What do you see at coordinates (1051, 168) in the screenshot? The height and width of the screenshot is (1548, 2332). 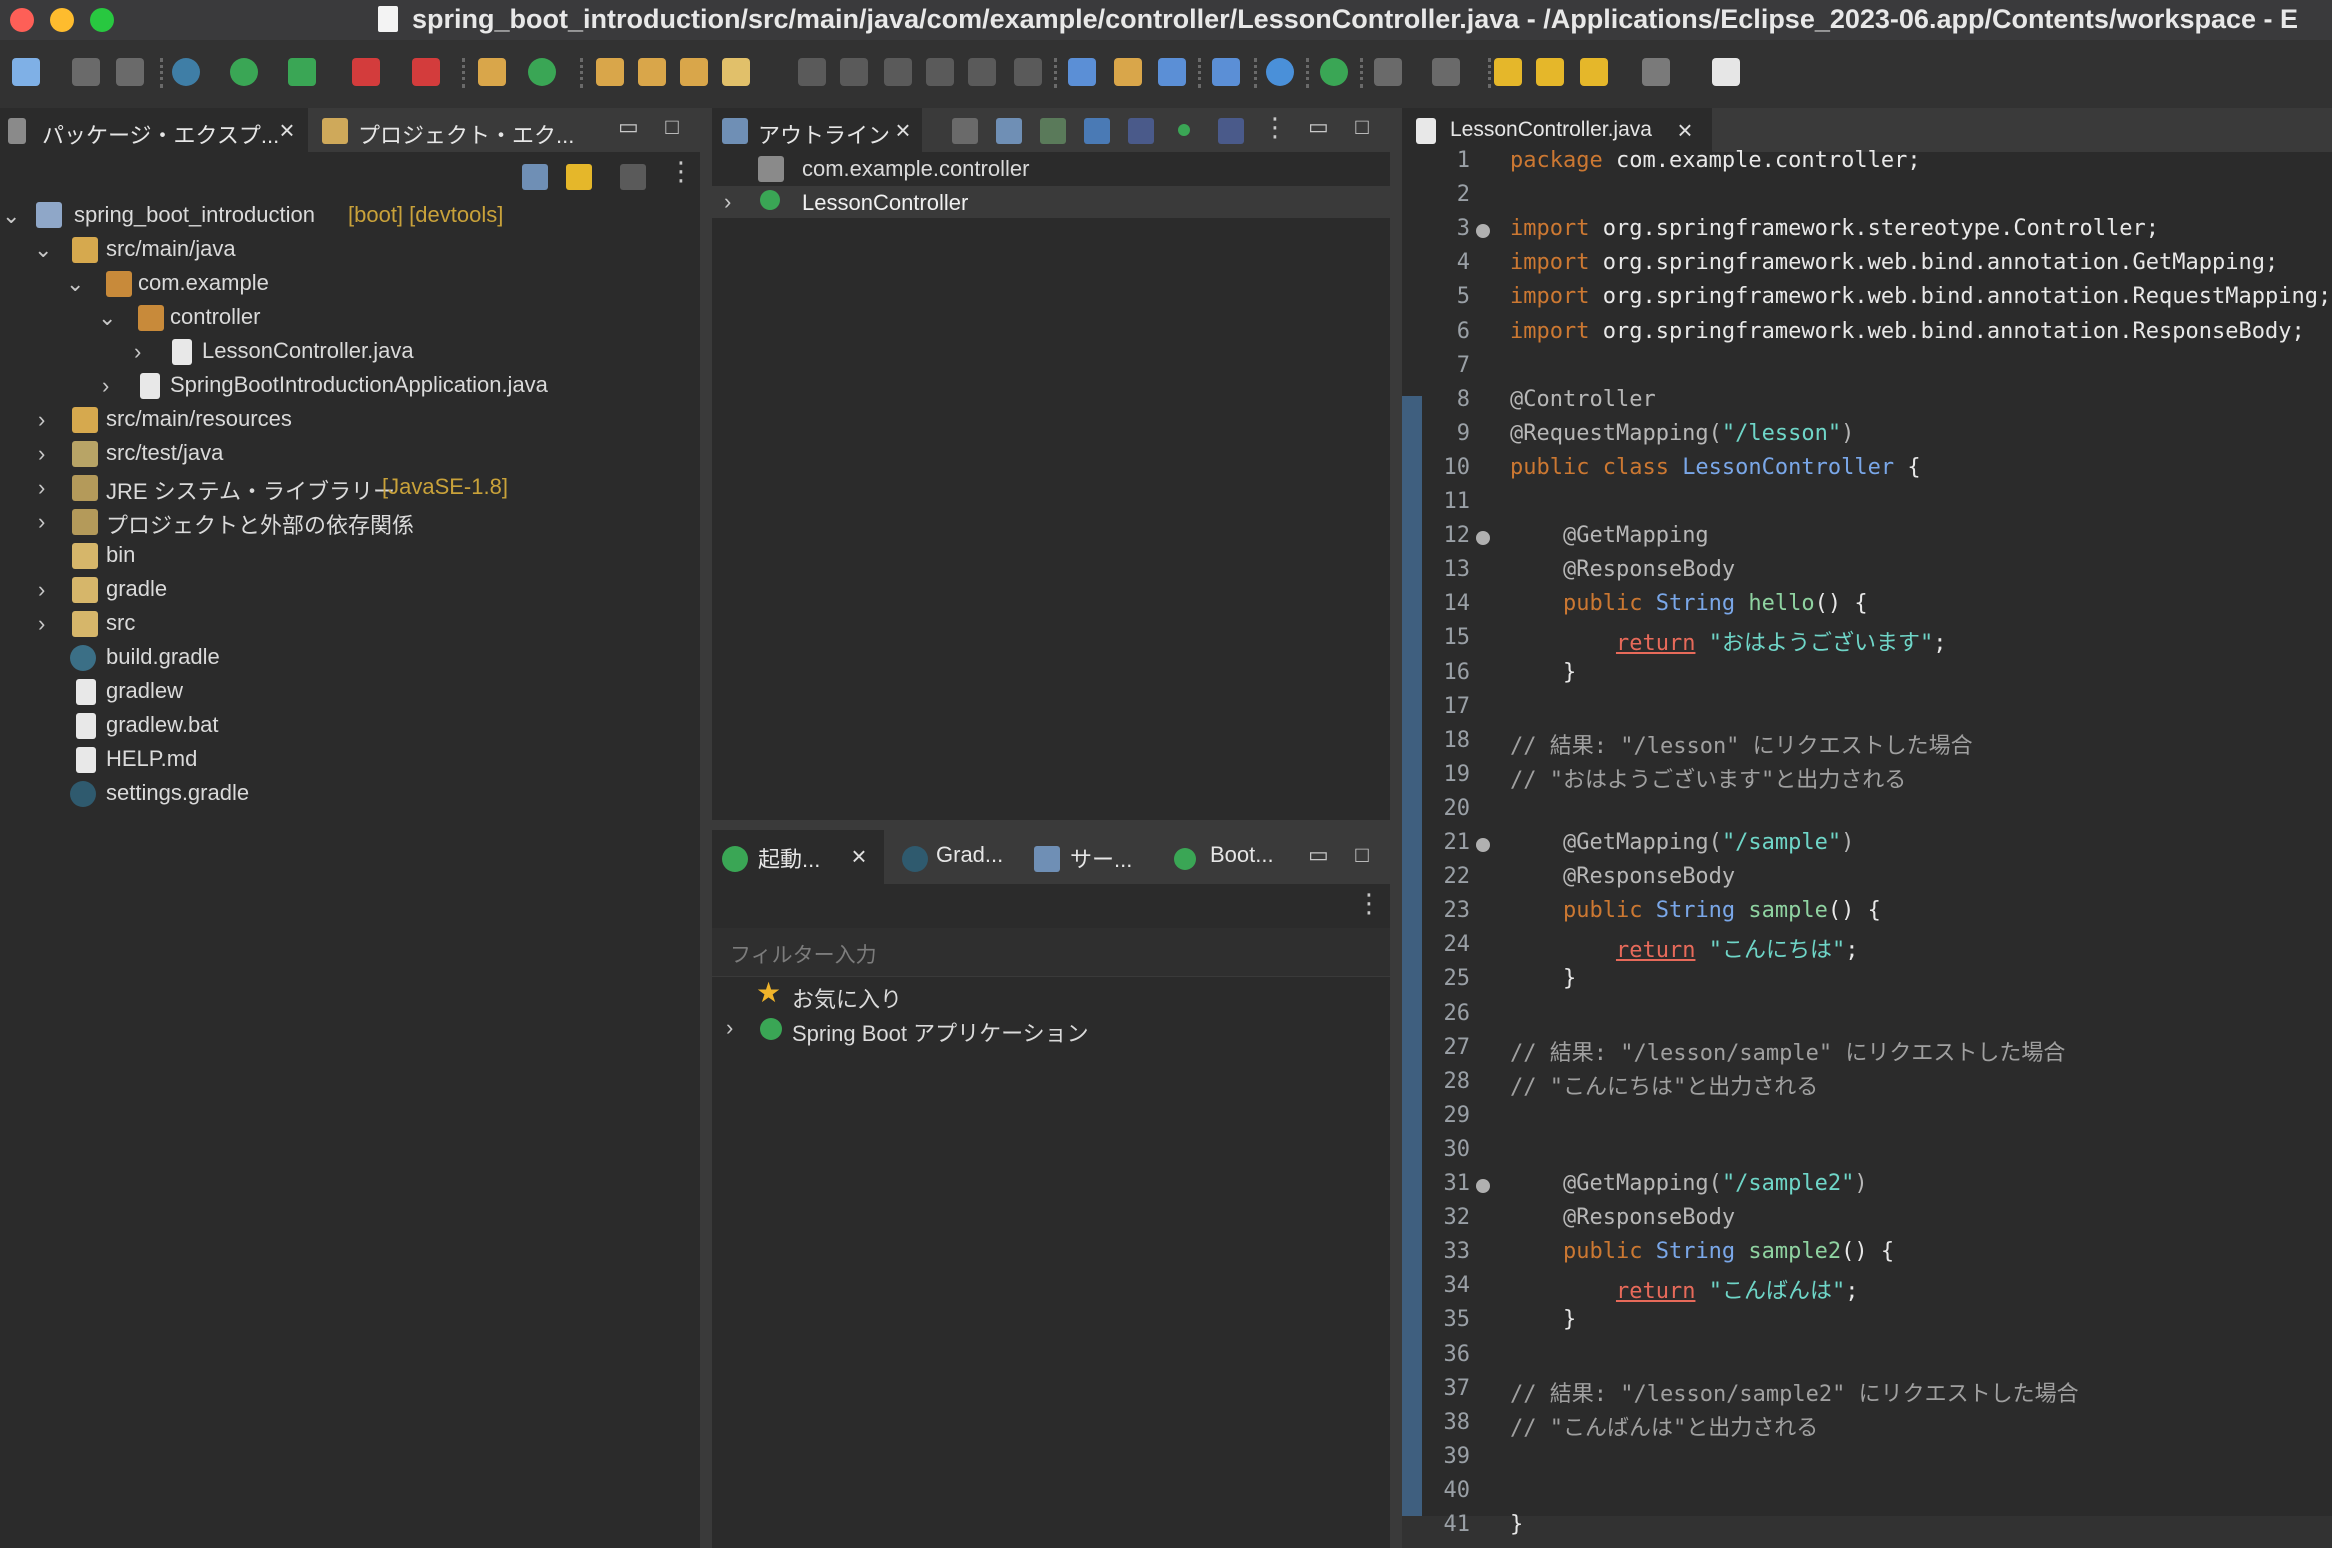 I see `outline-item-package: com.example.controller` at bounding box center [1051, 168].